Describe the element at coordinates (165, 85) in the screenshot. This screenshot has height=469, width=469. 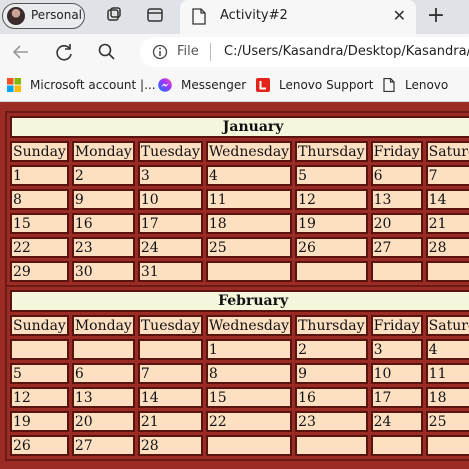
I see `messenger-icon` at that location.